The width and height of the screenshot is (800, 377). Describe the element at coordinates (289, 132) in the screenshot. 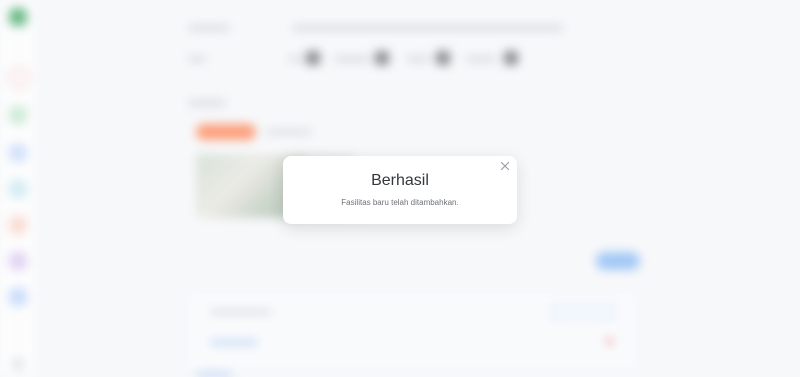

I see `tab-inactive` at that location.